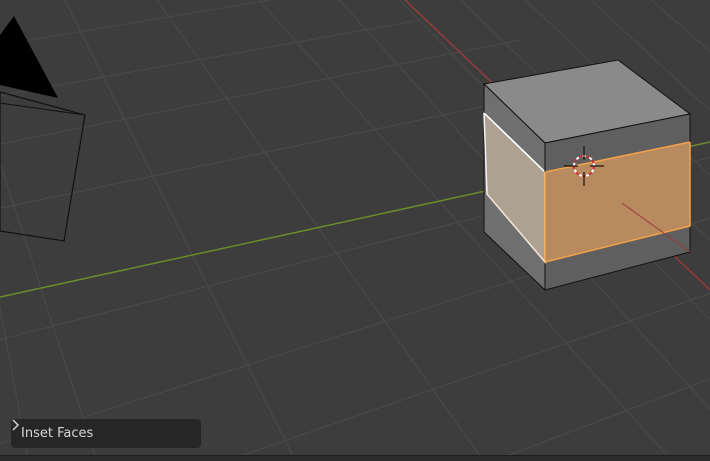 The width and height of the screenshot is (710, 461). Describe the element at coordinates (106, 433) in the screenshot. I see `operator-panel-inset-faces: Inset Faces` at that location.